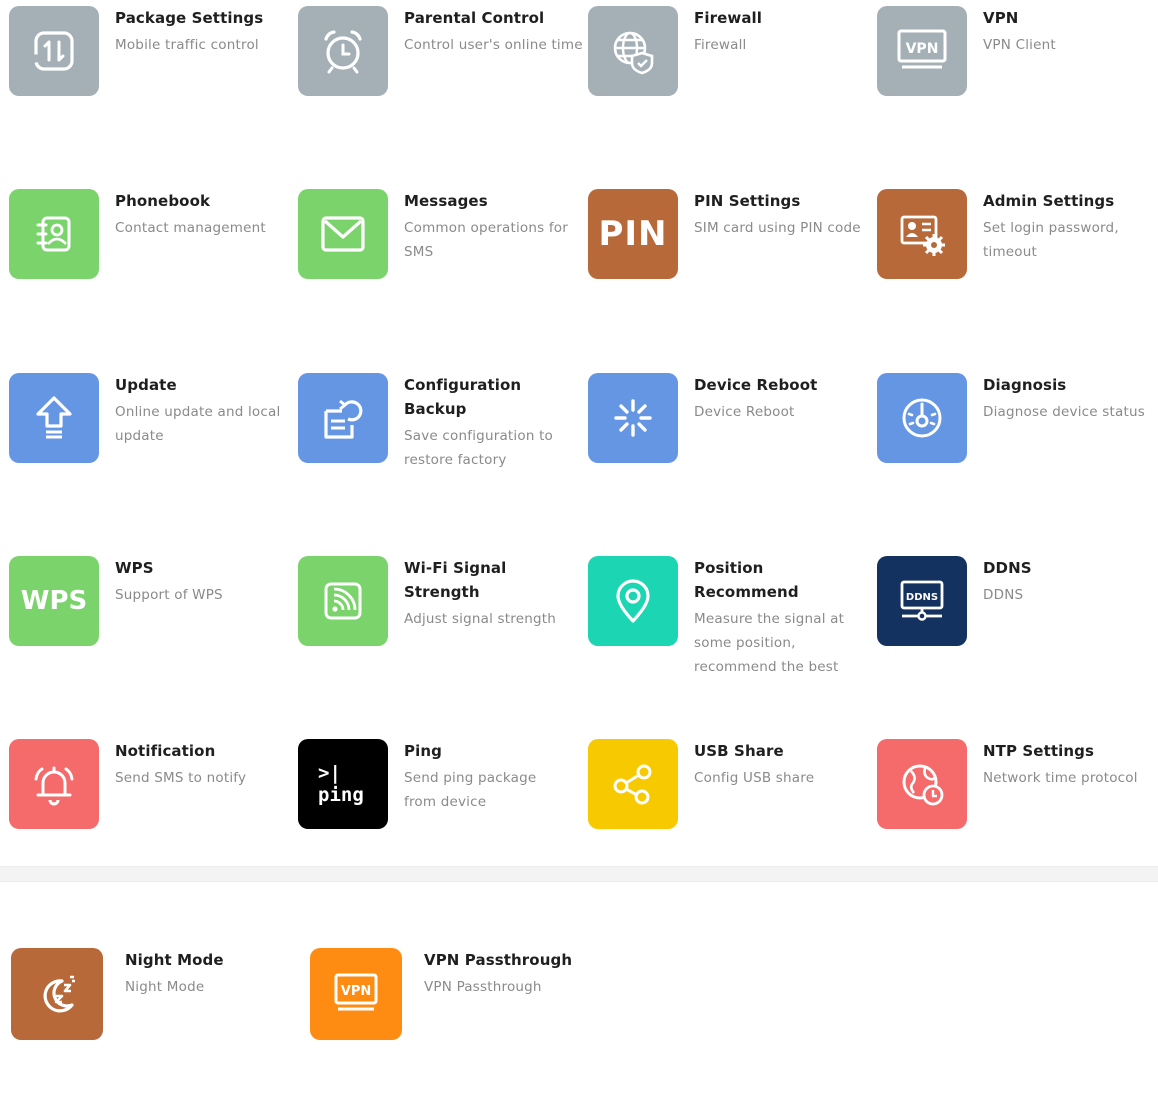 Image resolution: width=1158 pixels, height=1108 pixels. Describe the element at coordinates (493, 45) in the screenshot. I see `tile-description: Control user's online time` at that location.